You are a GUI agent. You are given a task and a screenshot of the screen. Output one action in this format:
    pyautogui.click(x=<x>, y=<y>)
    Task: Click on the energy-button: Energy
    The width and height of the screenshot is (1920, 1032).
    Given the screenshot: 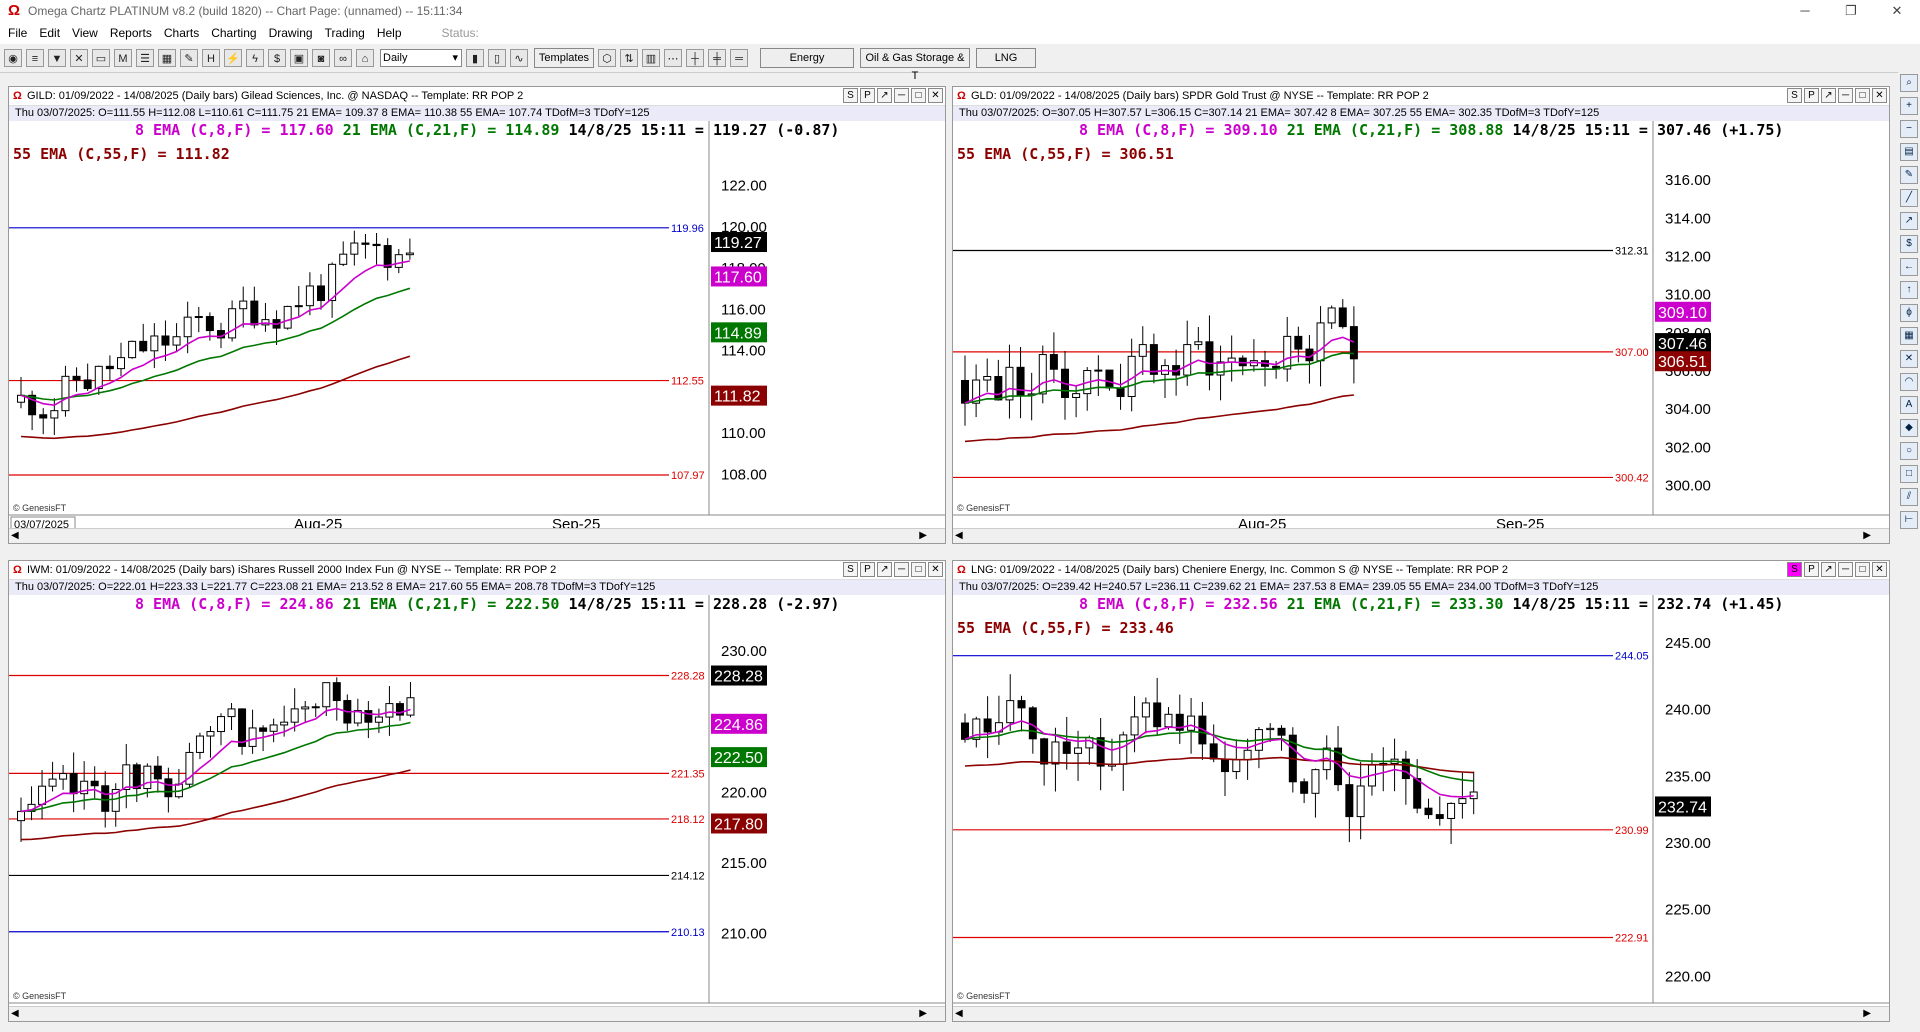 What is the action you would take?
    pyautogui.click(x=807, y=58)
    